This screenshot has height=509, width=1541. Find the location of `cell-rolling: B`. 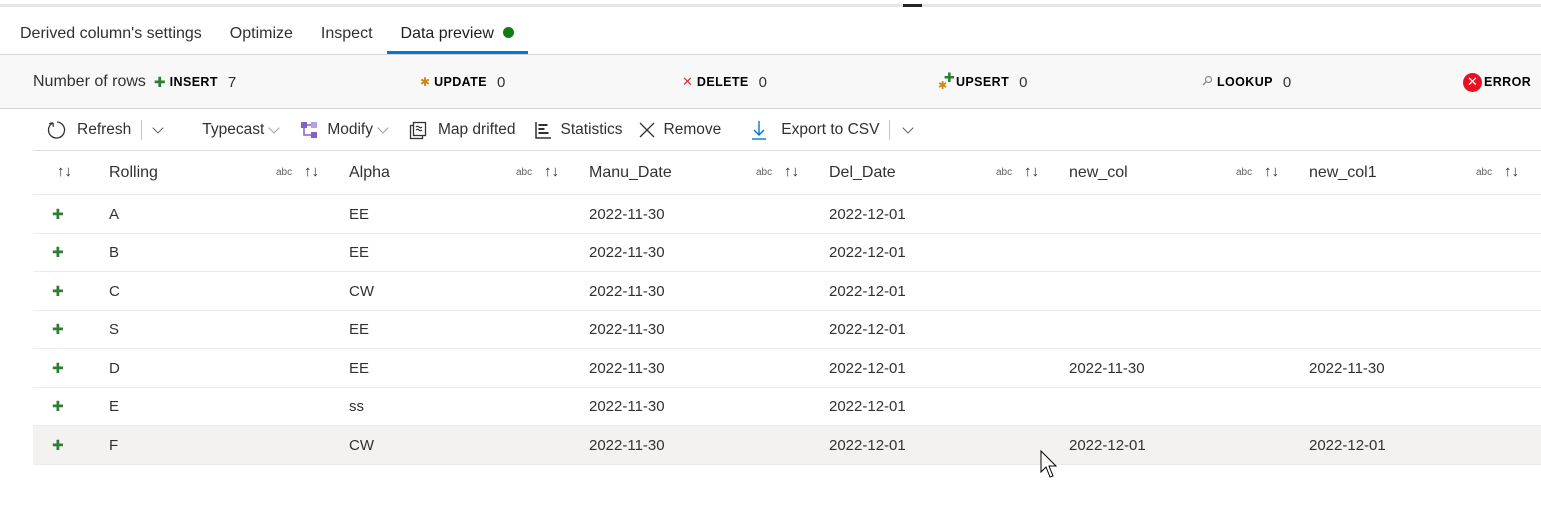

cell-rolling: B is located at coordinates (114, 252).